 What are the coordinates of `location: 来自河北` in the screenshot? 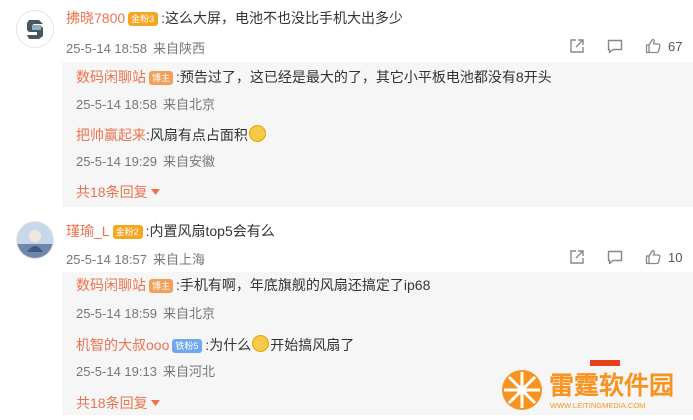 It's located at (188, 371).